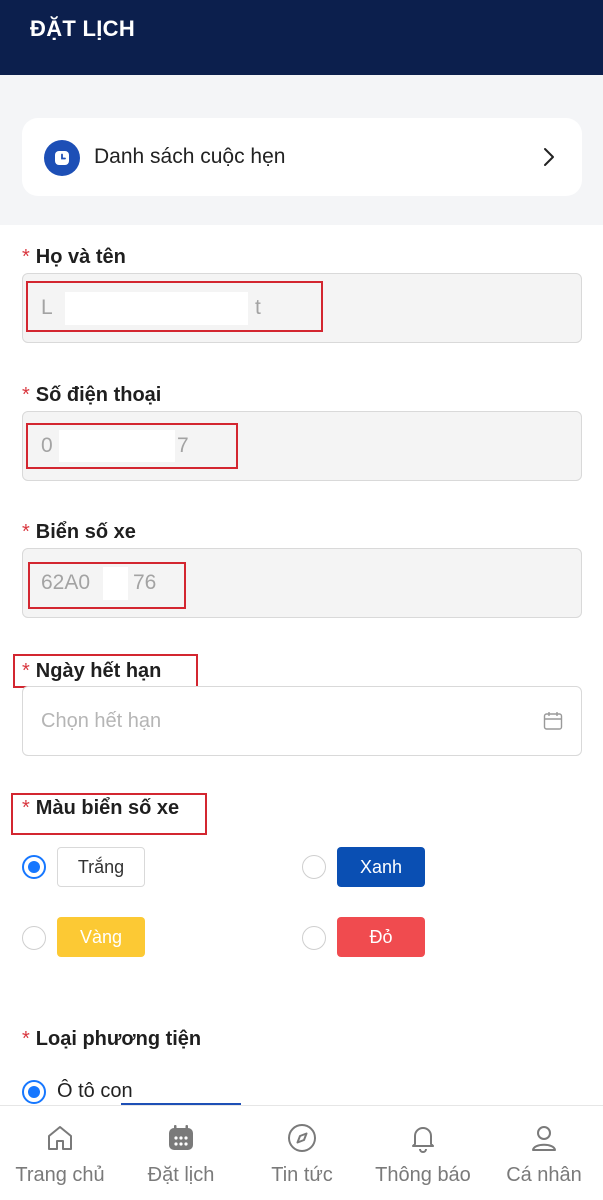 This screenshot has width=603, height=1200. What do you see at coordinates (543, 1153) in the screenshot?
I see `tab-profile: Cá nhân` at bounding box center [543, 1153].